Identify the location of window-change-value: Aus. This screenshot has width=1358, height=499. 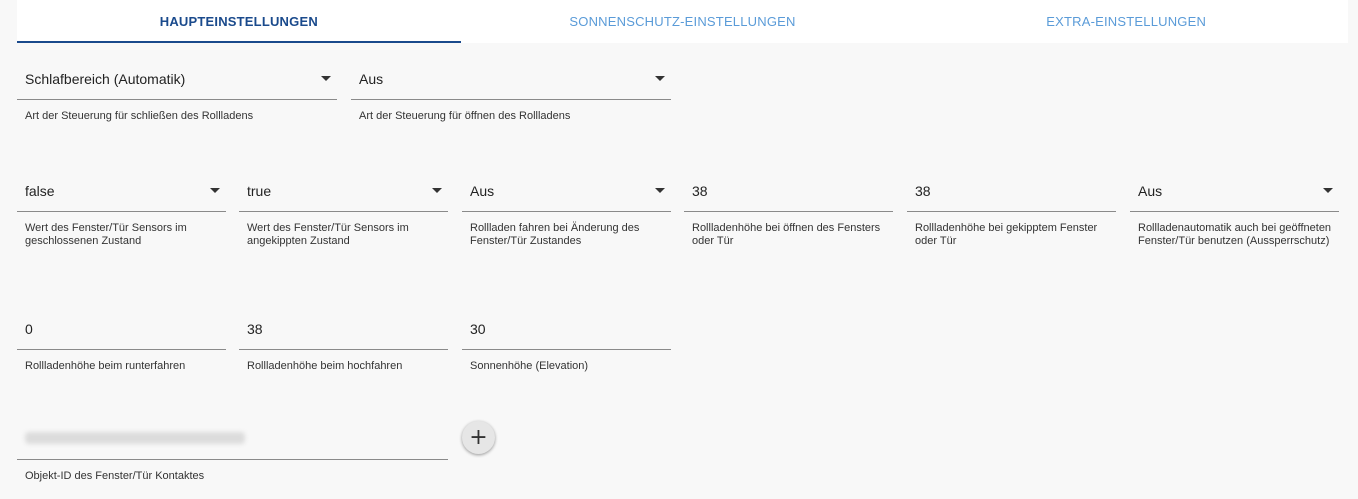
(482, 191).